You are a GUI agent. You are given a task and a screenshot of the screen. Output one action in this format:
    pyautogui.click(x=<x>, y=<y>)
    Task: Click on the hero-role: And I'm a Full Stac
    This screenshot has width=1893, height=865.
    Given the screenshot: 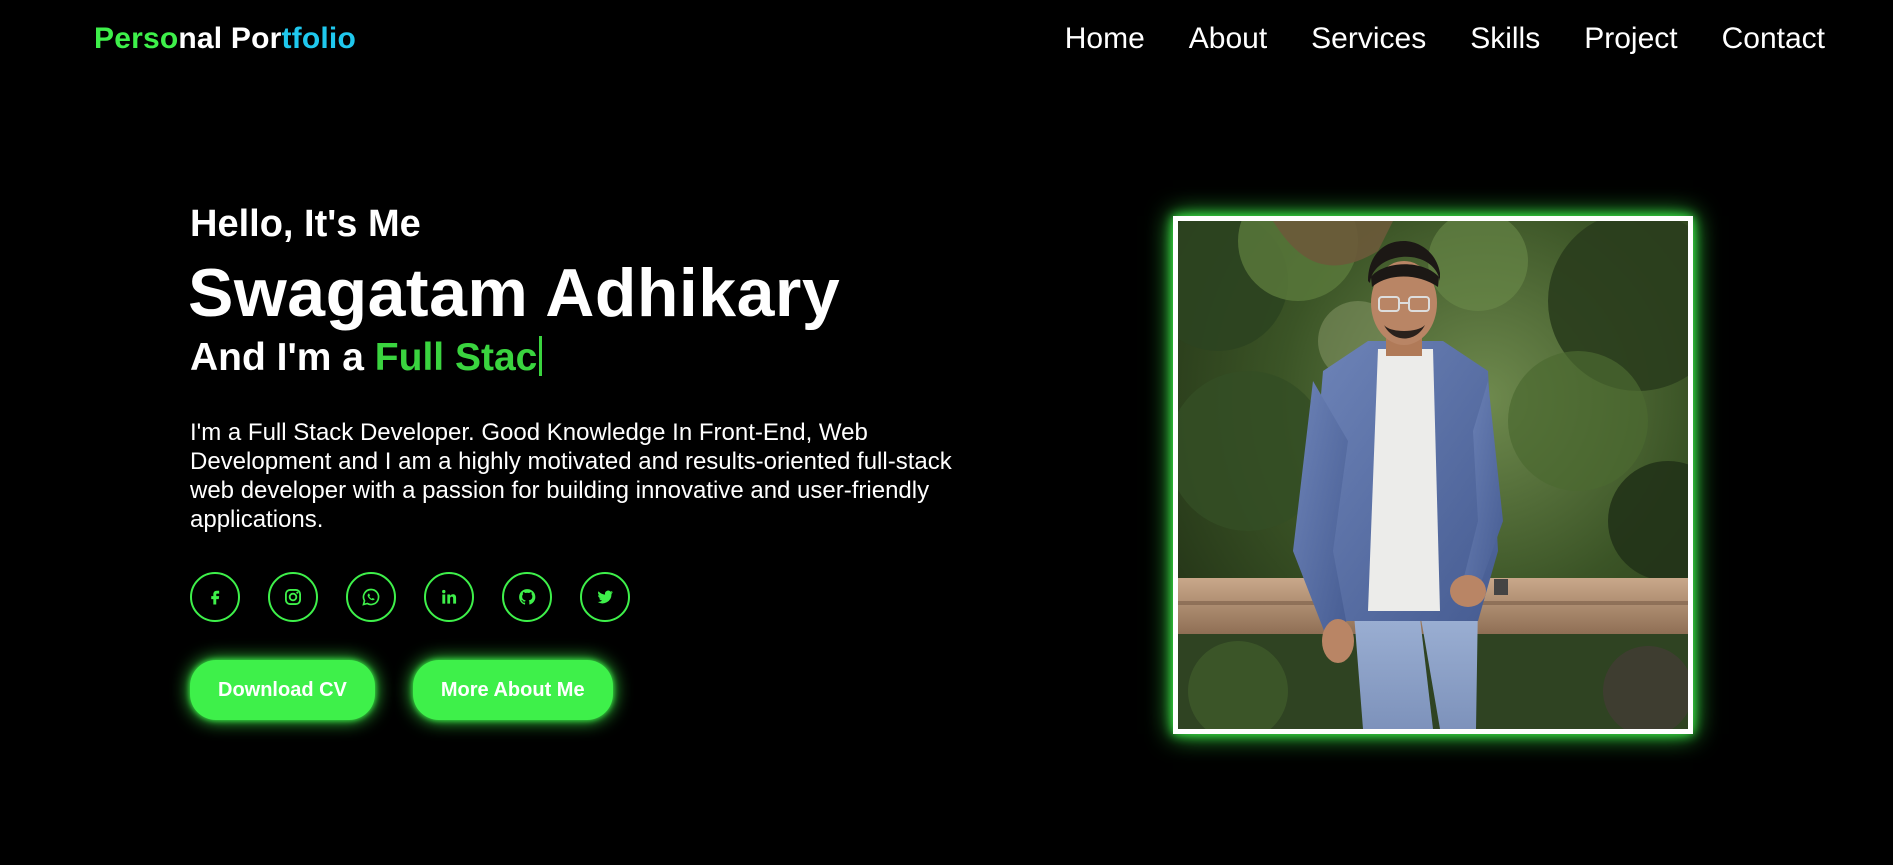 What is the action you would take?
    pyautogui.click(x=366, y=358)
    